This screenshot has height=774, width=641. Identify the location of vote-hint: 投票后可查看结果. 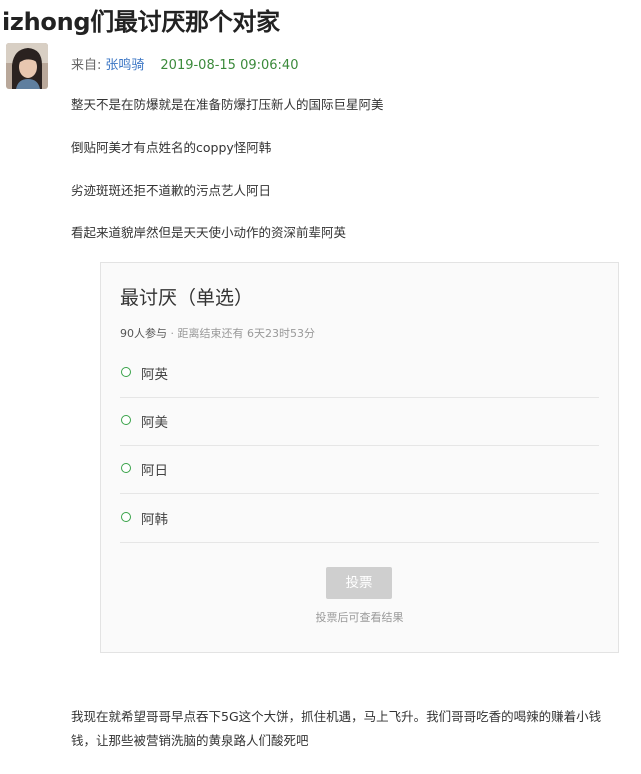
(359, 617).